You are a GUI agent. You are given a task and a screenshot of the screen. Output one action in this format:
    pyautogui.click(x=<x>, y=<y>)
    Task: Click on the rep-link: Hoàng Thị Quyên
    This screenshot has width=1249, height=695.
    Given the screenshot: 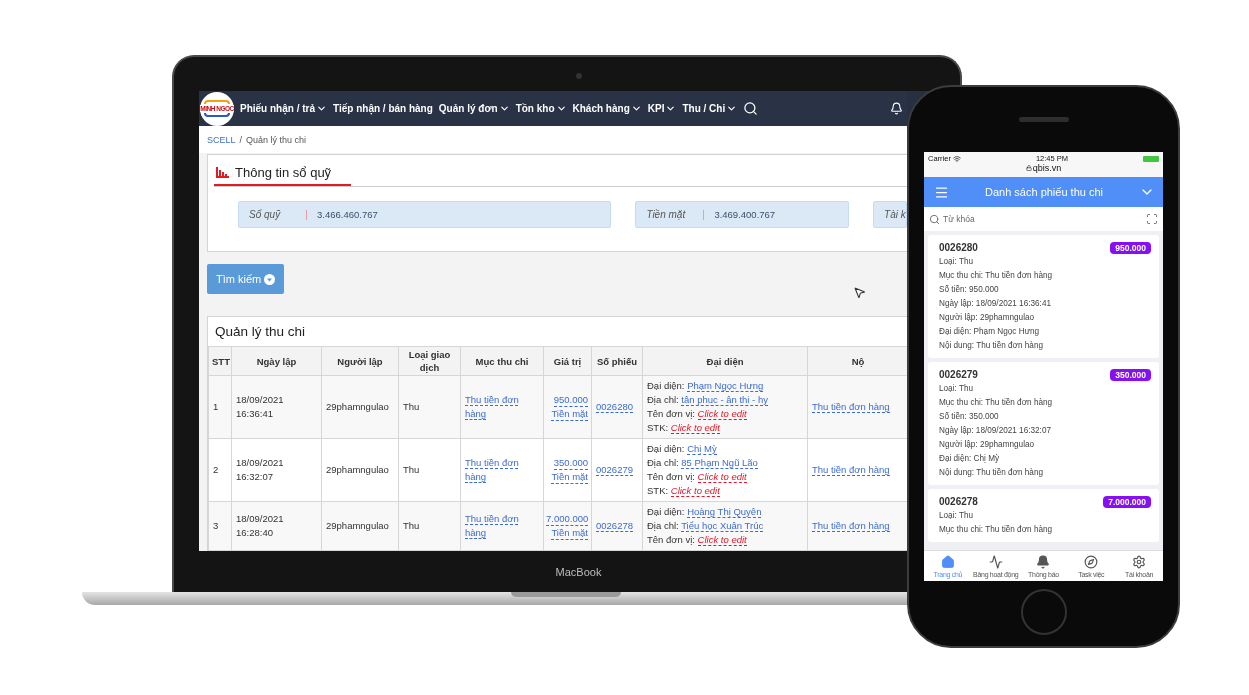 What is the action you would take?
    pyautogui.click(x=724, y=512)
    